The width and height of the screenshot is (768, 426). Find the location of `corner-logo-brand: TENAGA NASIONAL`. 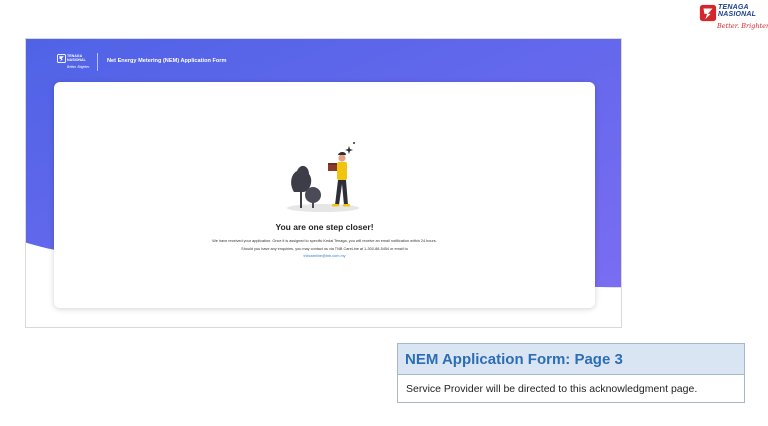

corner-logo-brand: TENAGA NASIONAL is located at coordinates (737, 11).